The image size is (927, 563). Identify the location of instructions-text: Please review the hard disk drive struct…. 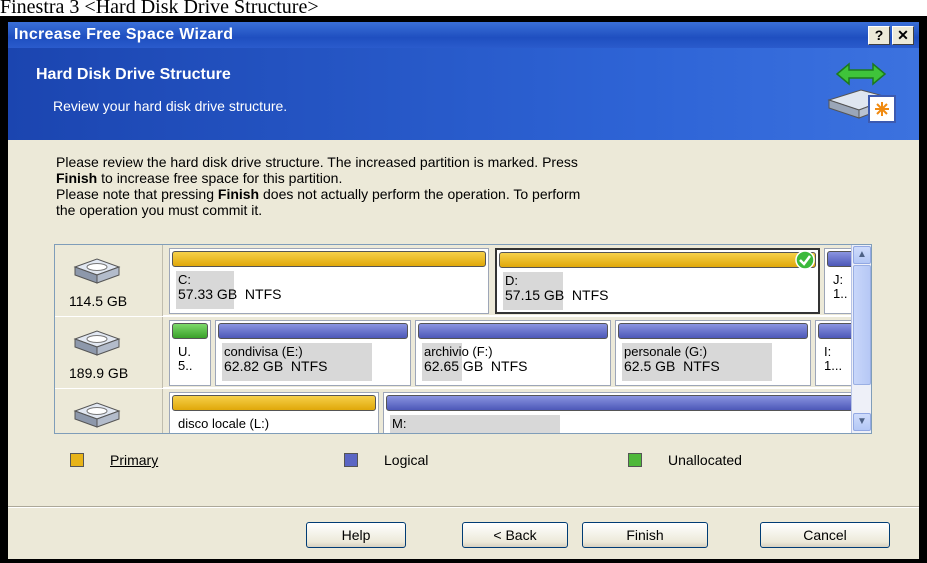
(318, 186).